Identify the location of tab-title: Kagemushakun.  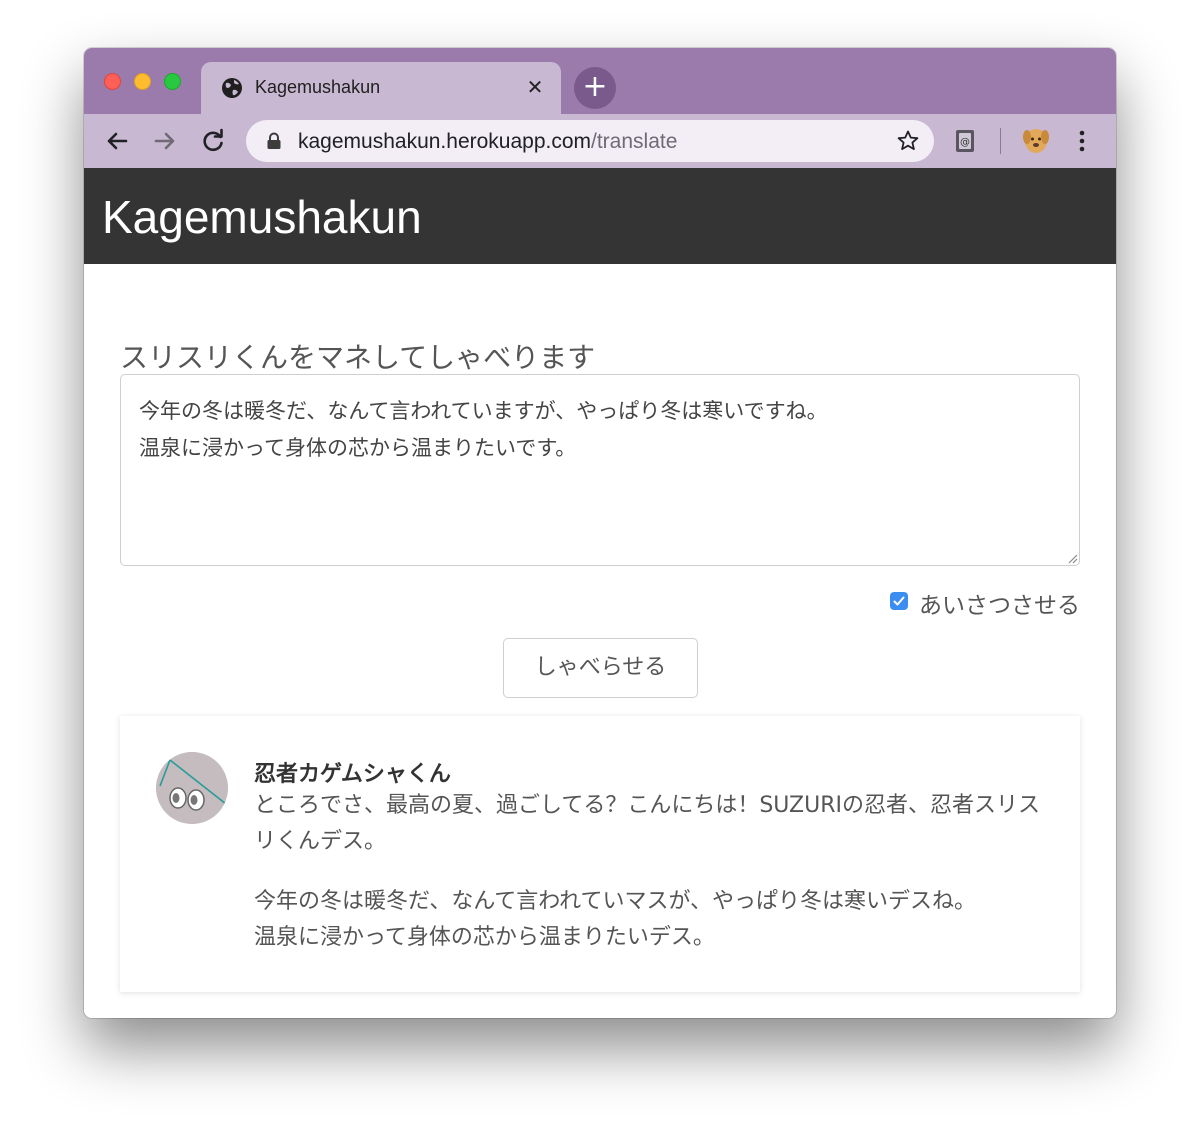
(318, 87).